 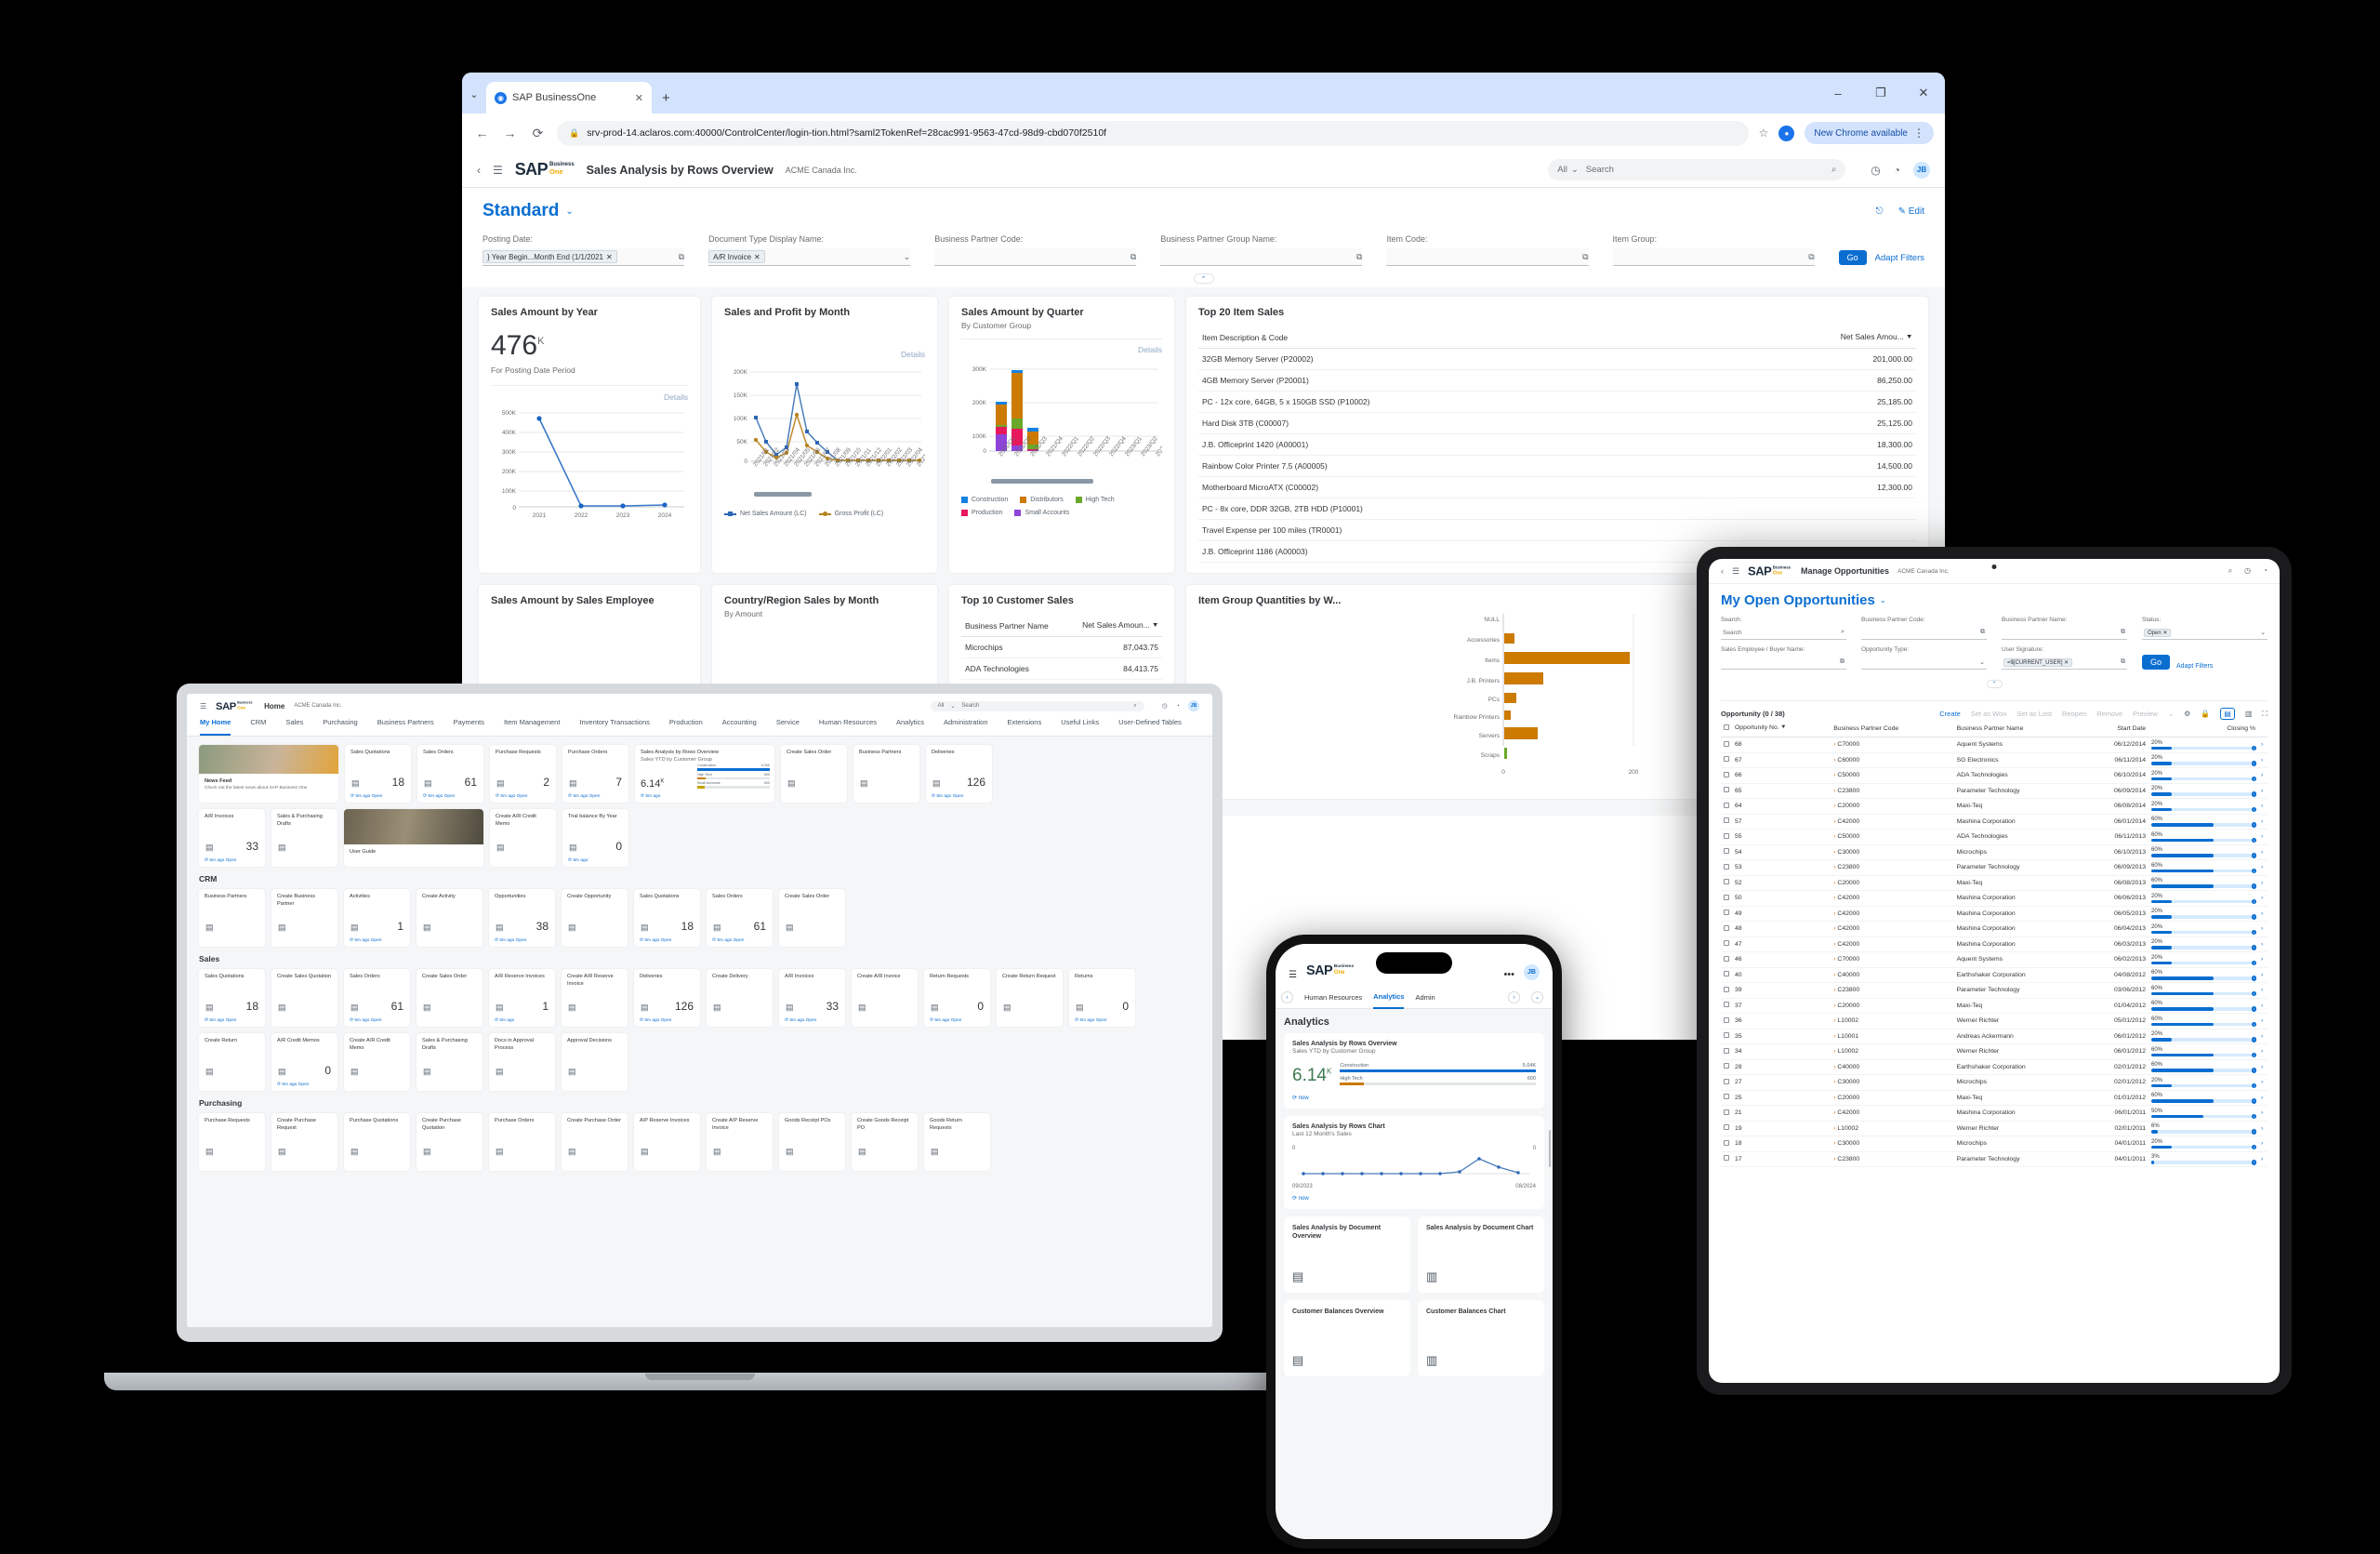 What do you see at coordinates (1989, 714) in the screenshot?
I see `set-as-won-button: Set as Won` at bounding box center [1989, 714].